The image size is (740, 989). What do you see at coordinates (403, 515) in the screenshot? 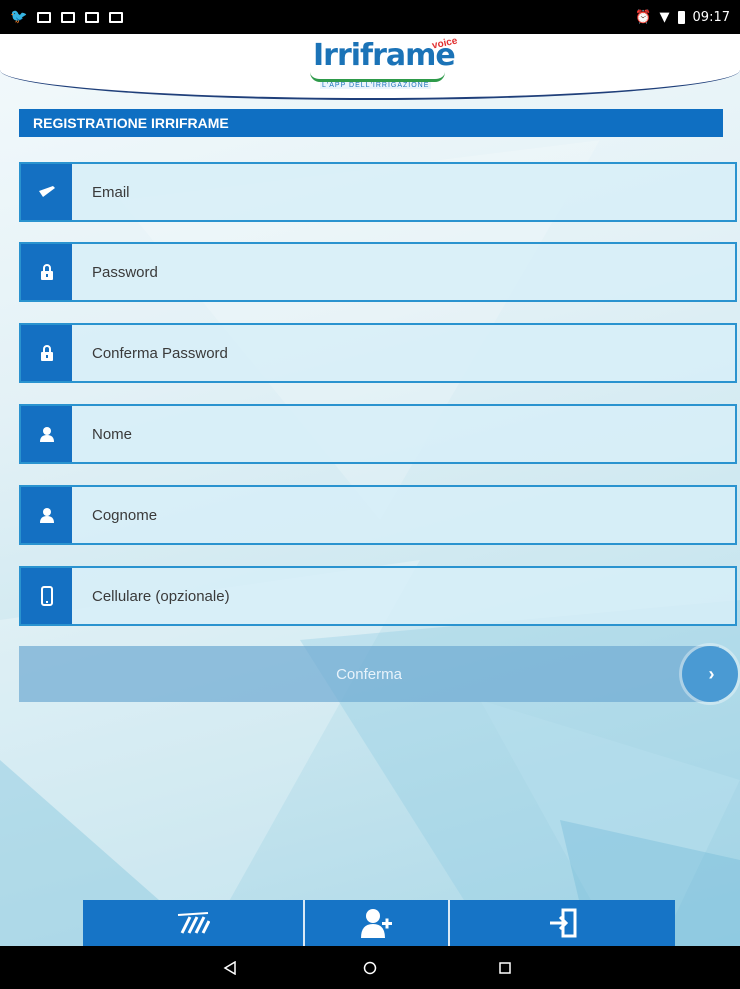
I see `surname-input` at bounding box center [403, 515].